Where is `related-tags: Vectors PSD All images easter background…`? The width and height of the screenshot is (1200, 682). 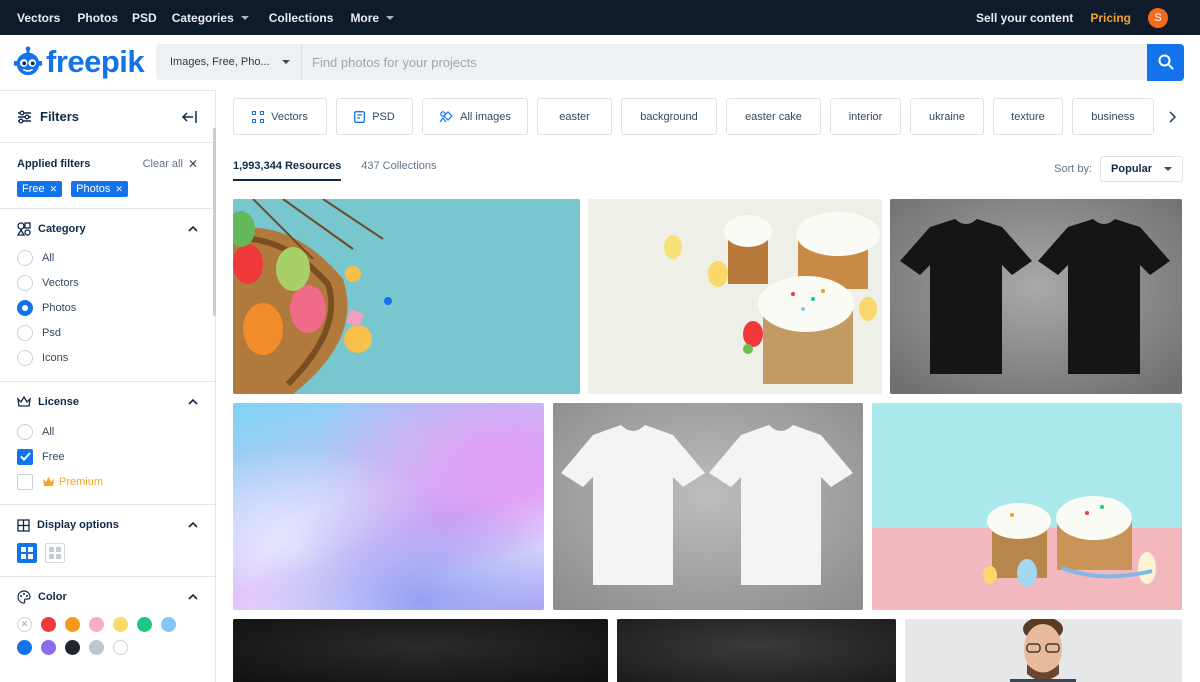
related-tags: Vectors PSD All images easter background… is located at coordinates (693, 116).